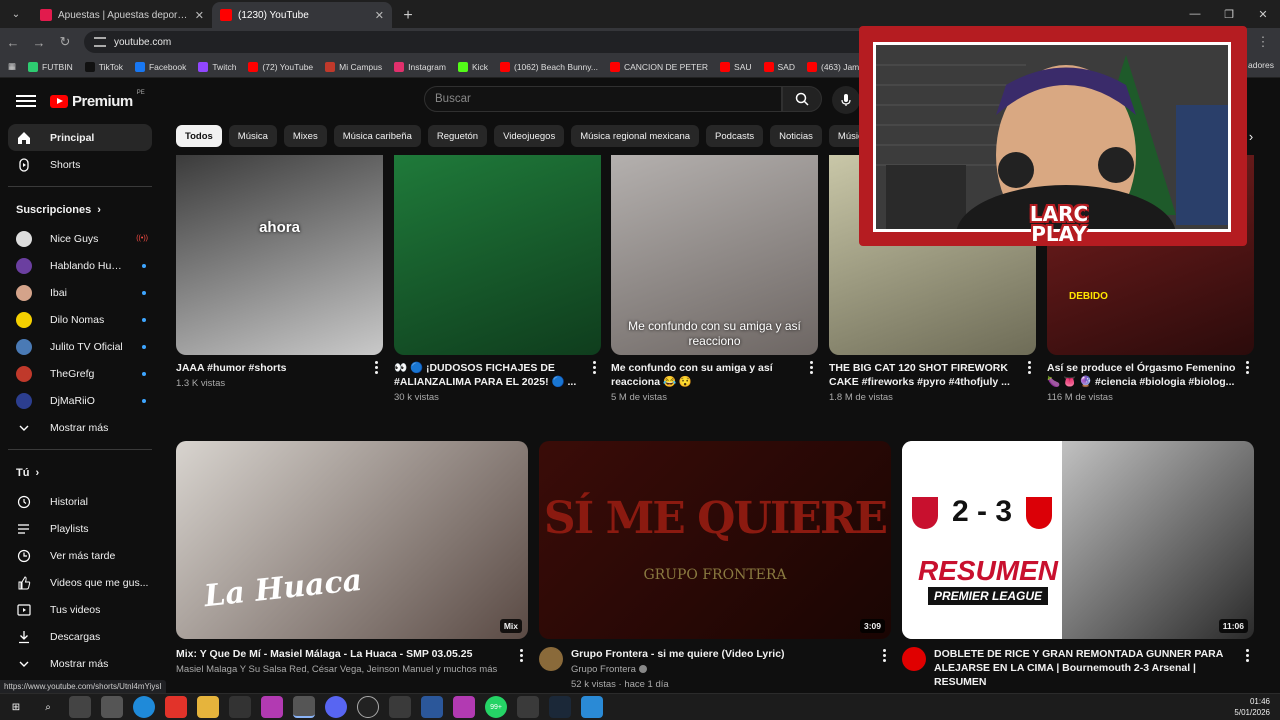  I want to click on bookmark-item: FUTBIN, so click(50, 66).